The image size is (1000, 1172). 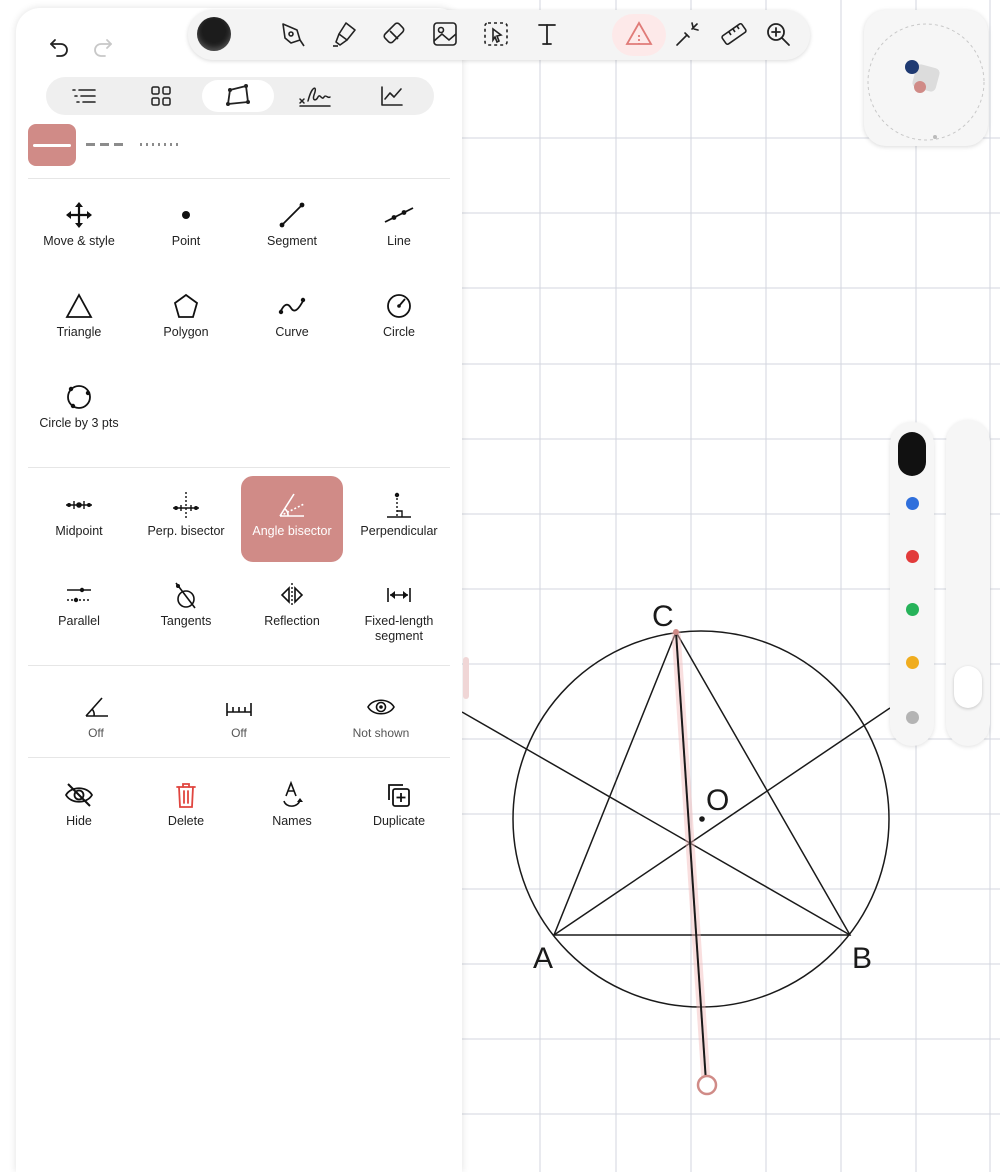 I want to click on tool-polygon: Polygon, so click(x=186, y=319).